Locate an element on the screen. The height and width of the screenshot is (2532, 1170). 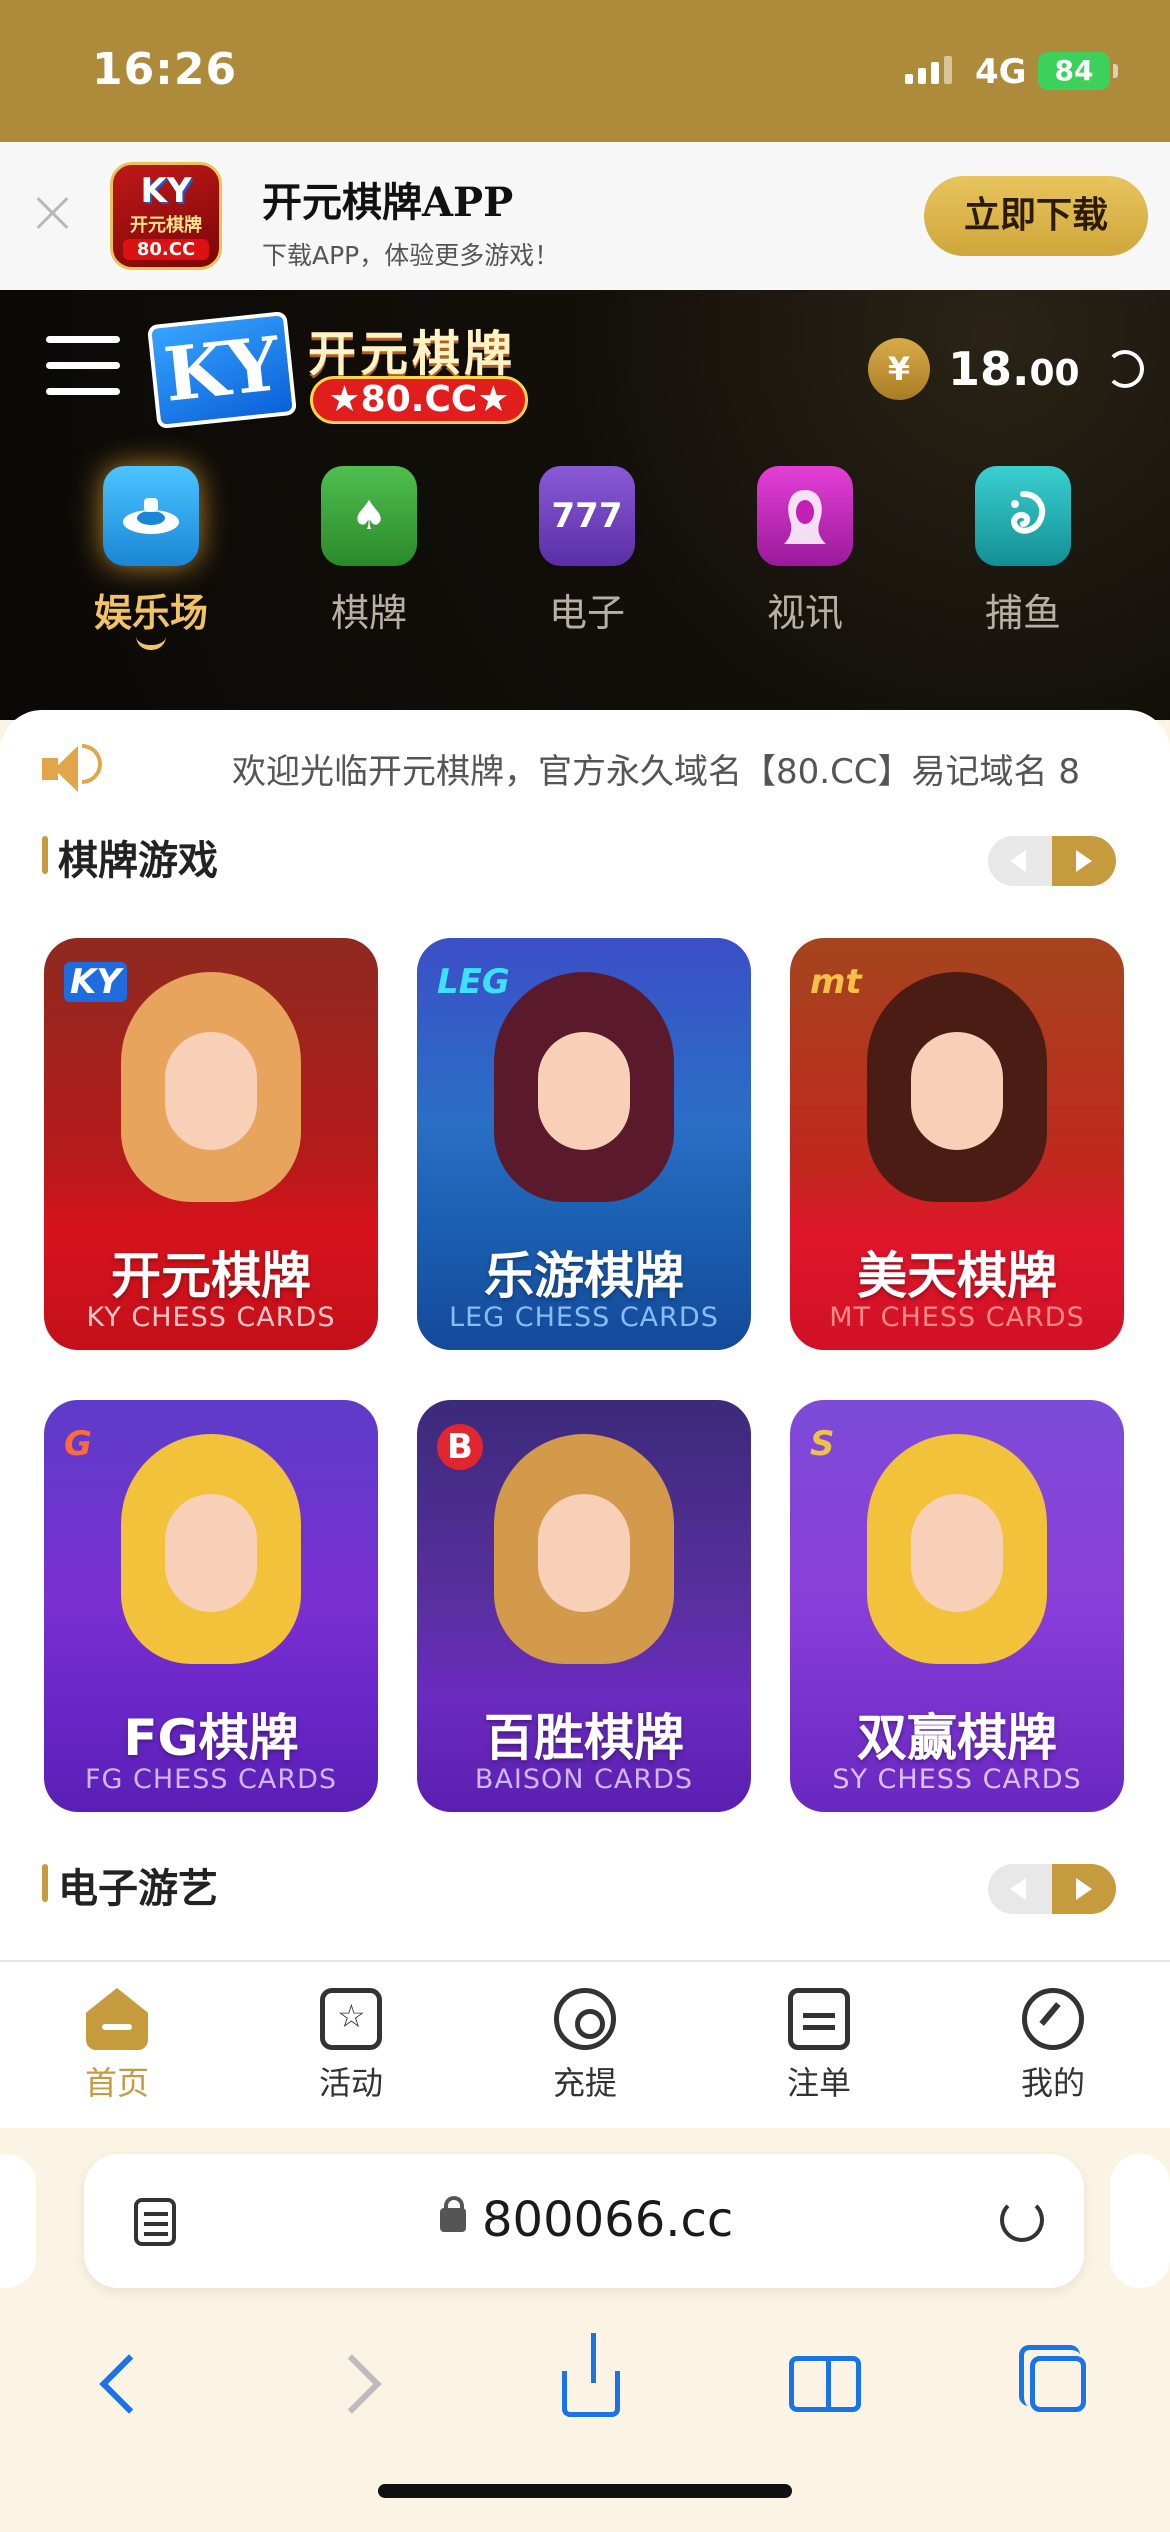
category-nav: 娱乐场 ♠ 棋牌 777 电子 视讯 捕鱼 is located at coordinates (592, 558).